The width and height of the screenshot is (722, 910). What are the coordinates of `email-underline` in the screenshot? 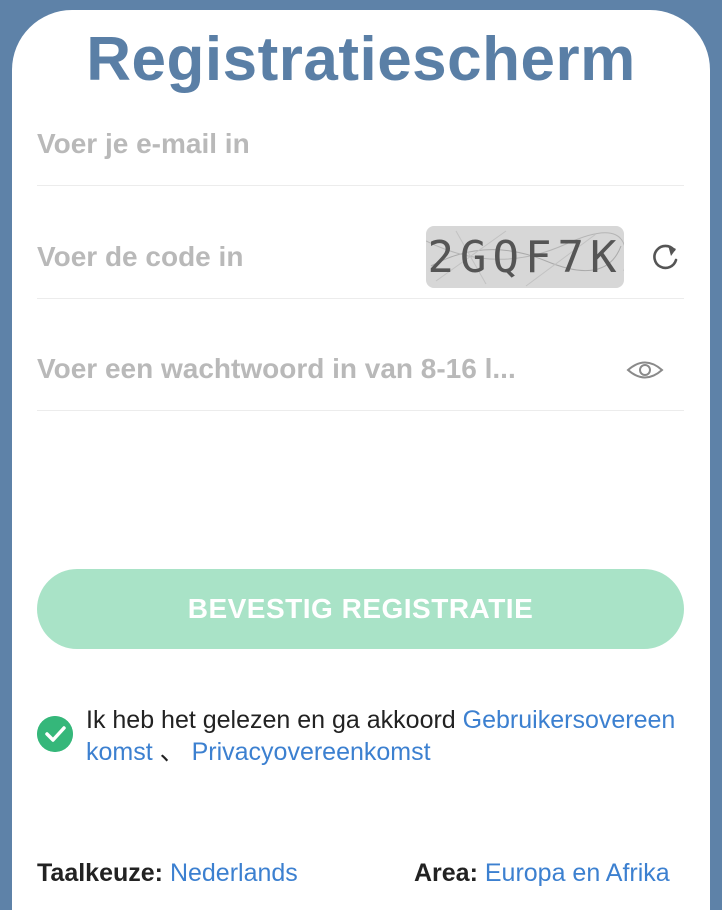 It's located at (360, 185).